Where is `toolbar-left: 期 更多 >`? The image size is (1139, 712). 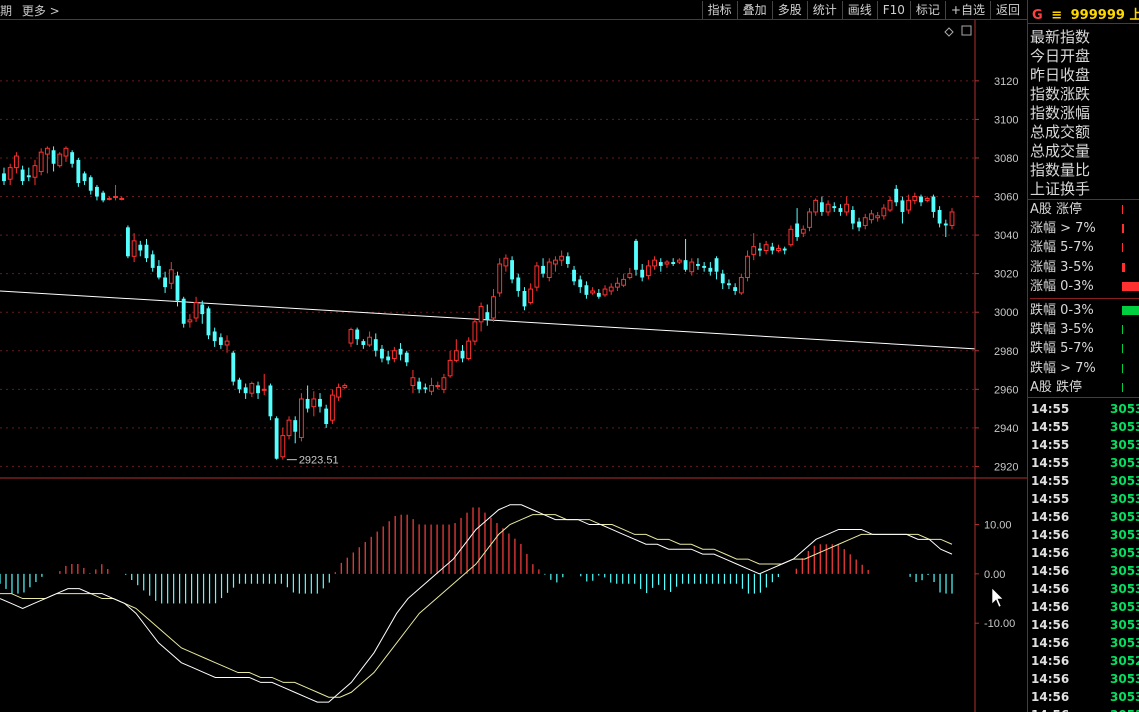 toolbar-left: 期 更多 > is located at coordinates (33, 10).